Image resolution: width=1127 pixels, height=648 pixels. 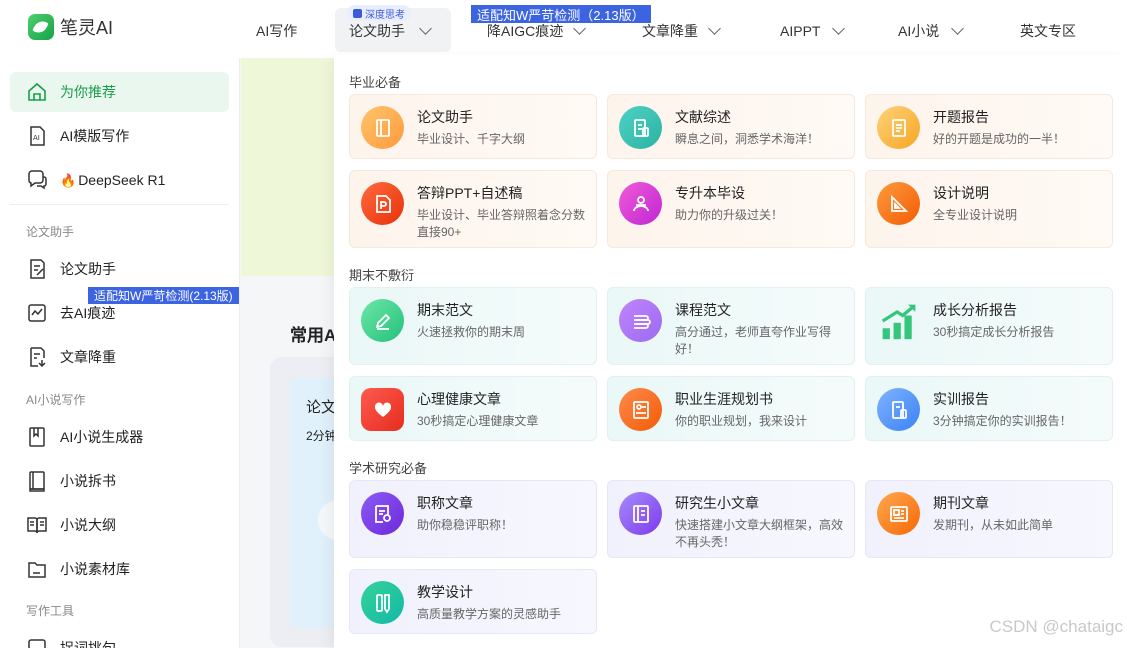 I want to click on card-course-essay: 课程范文 高分通过，老师直夸作业写得好！, so click(x=731, y=326).